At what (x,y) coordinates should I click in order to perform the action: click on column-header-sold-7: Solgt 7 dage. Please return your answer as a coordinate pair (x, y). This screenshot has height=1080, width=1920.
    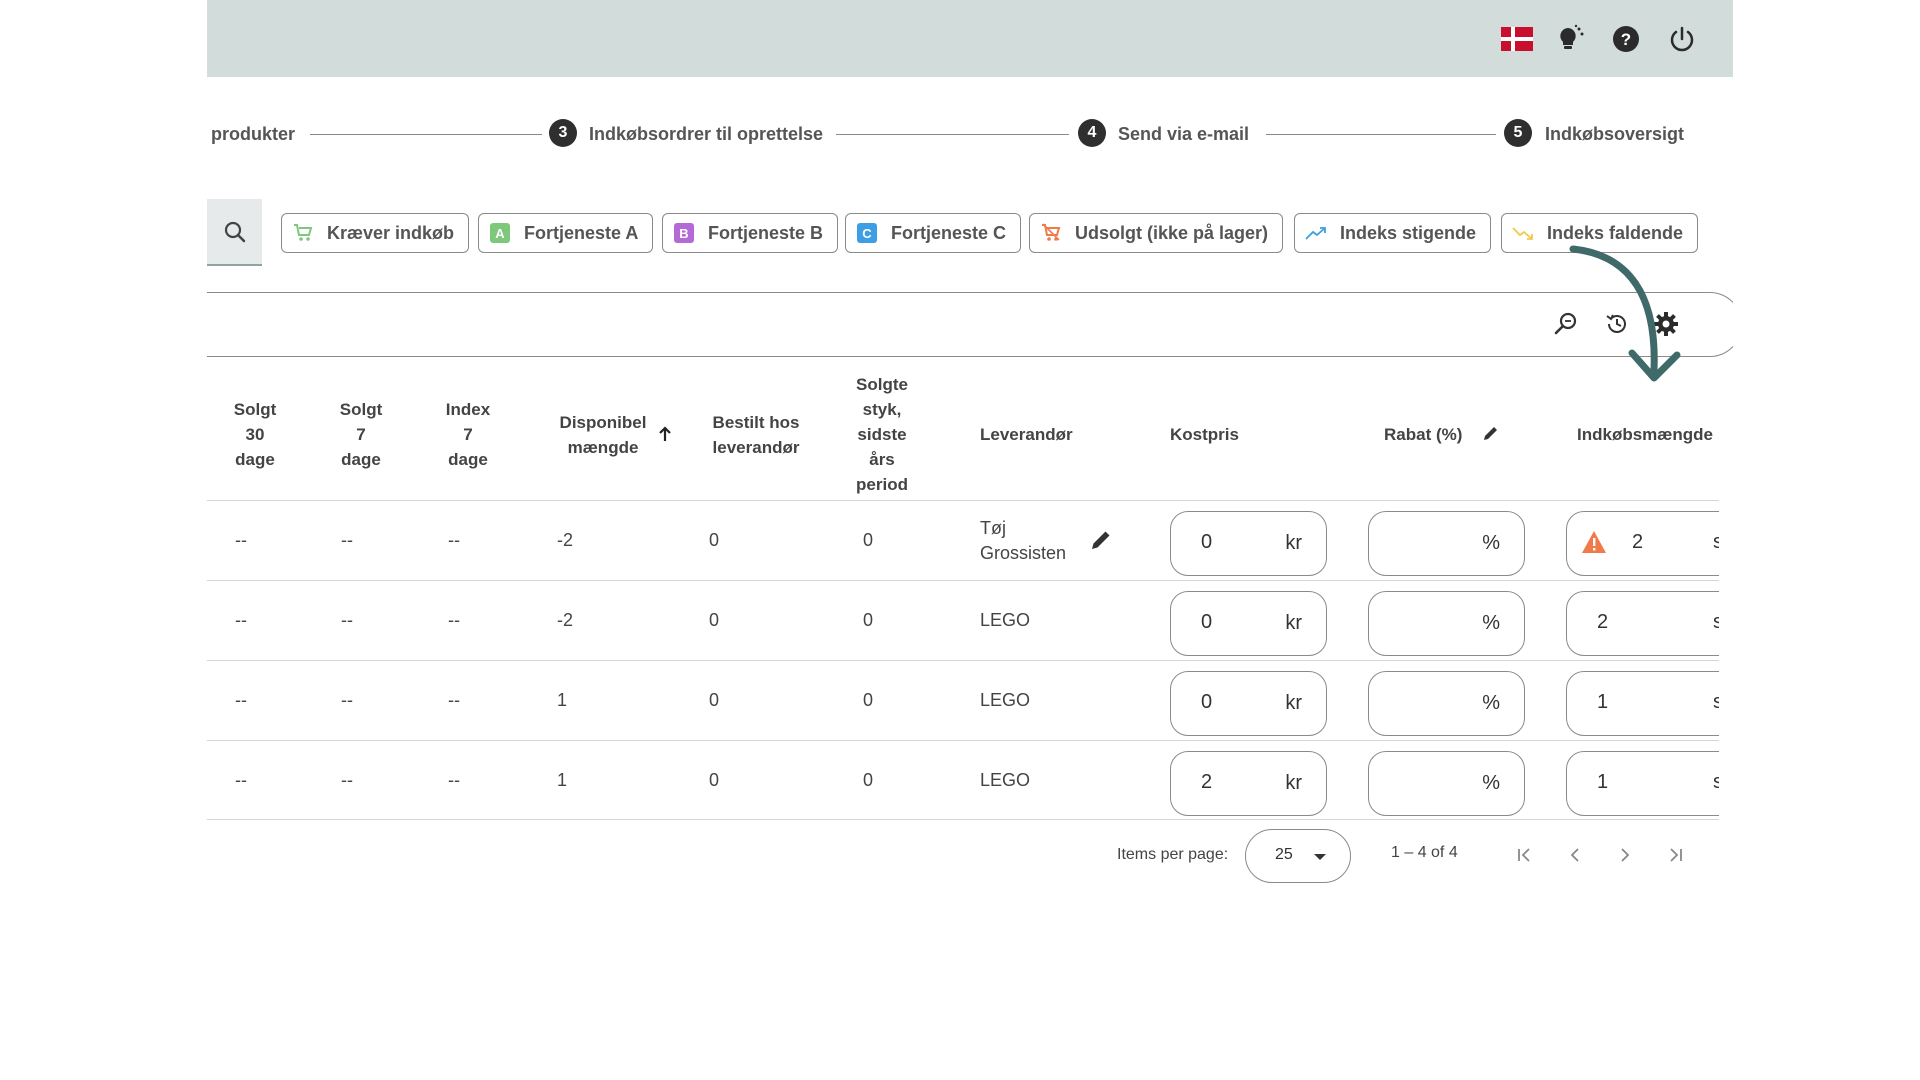
    Looking at the image, I should click on (361, 434).